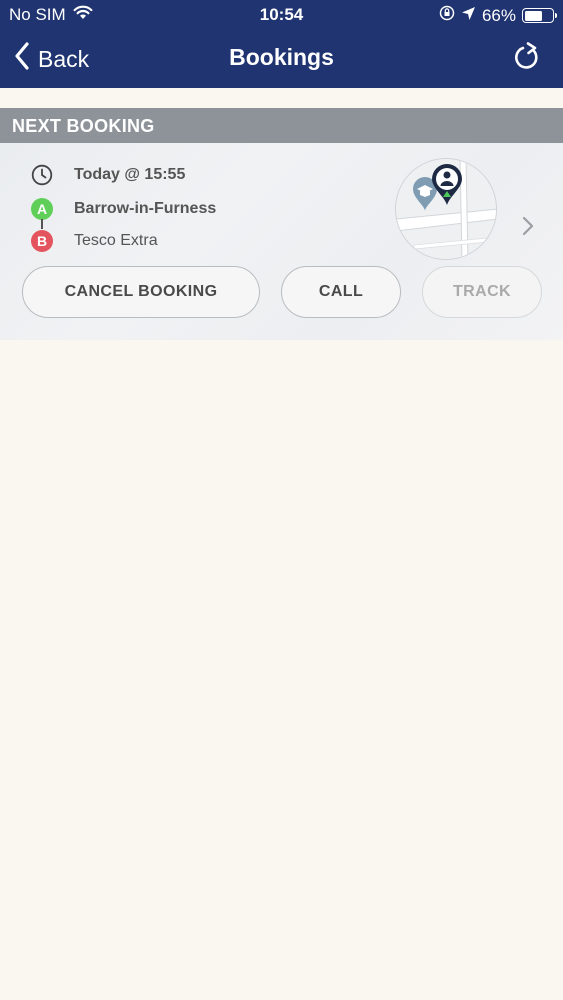 This screenshot has height=1000, width=563. What do you see at coordinates (482, 292) in the screenshot?
I see `track-button: TRACK` at bounding box center [482, 292].